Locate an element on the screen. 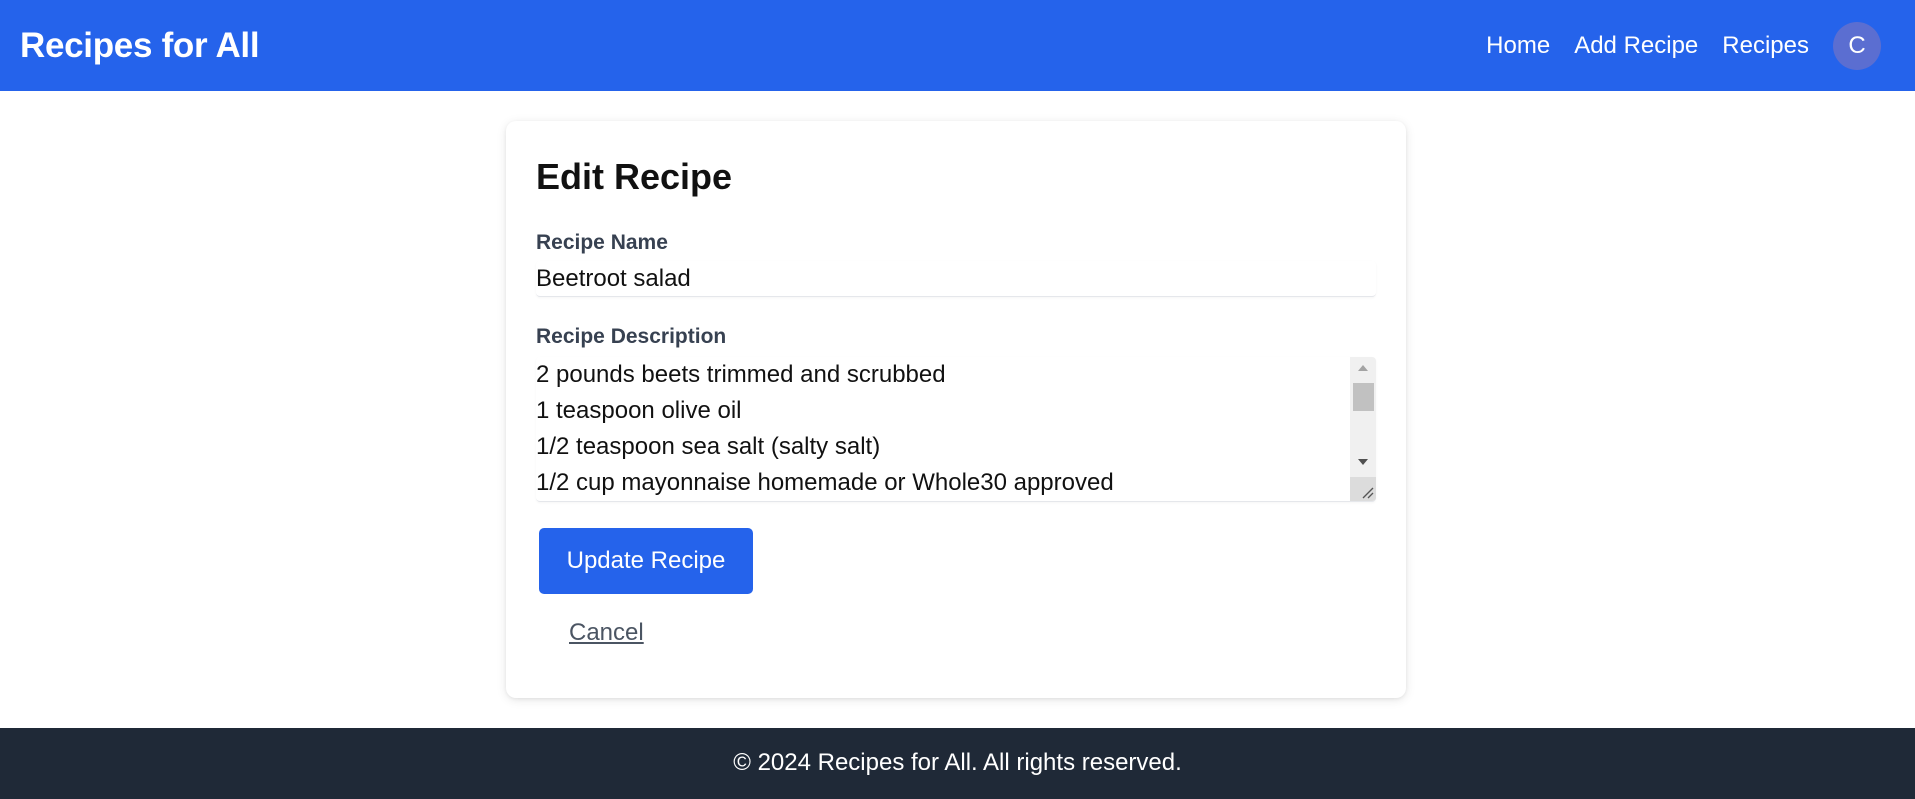 This screenshot has width=1915, height=799. nav-link-add-recipe: Add Recipe is located at coordinates (1636, 46).